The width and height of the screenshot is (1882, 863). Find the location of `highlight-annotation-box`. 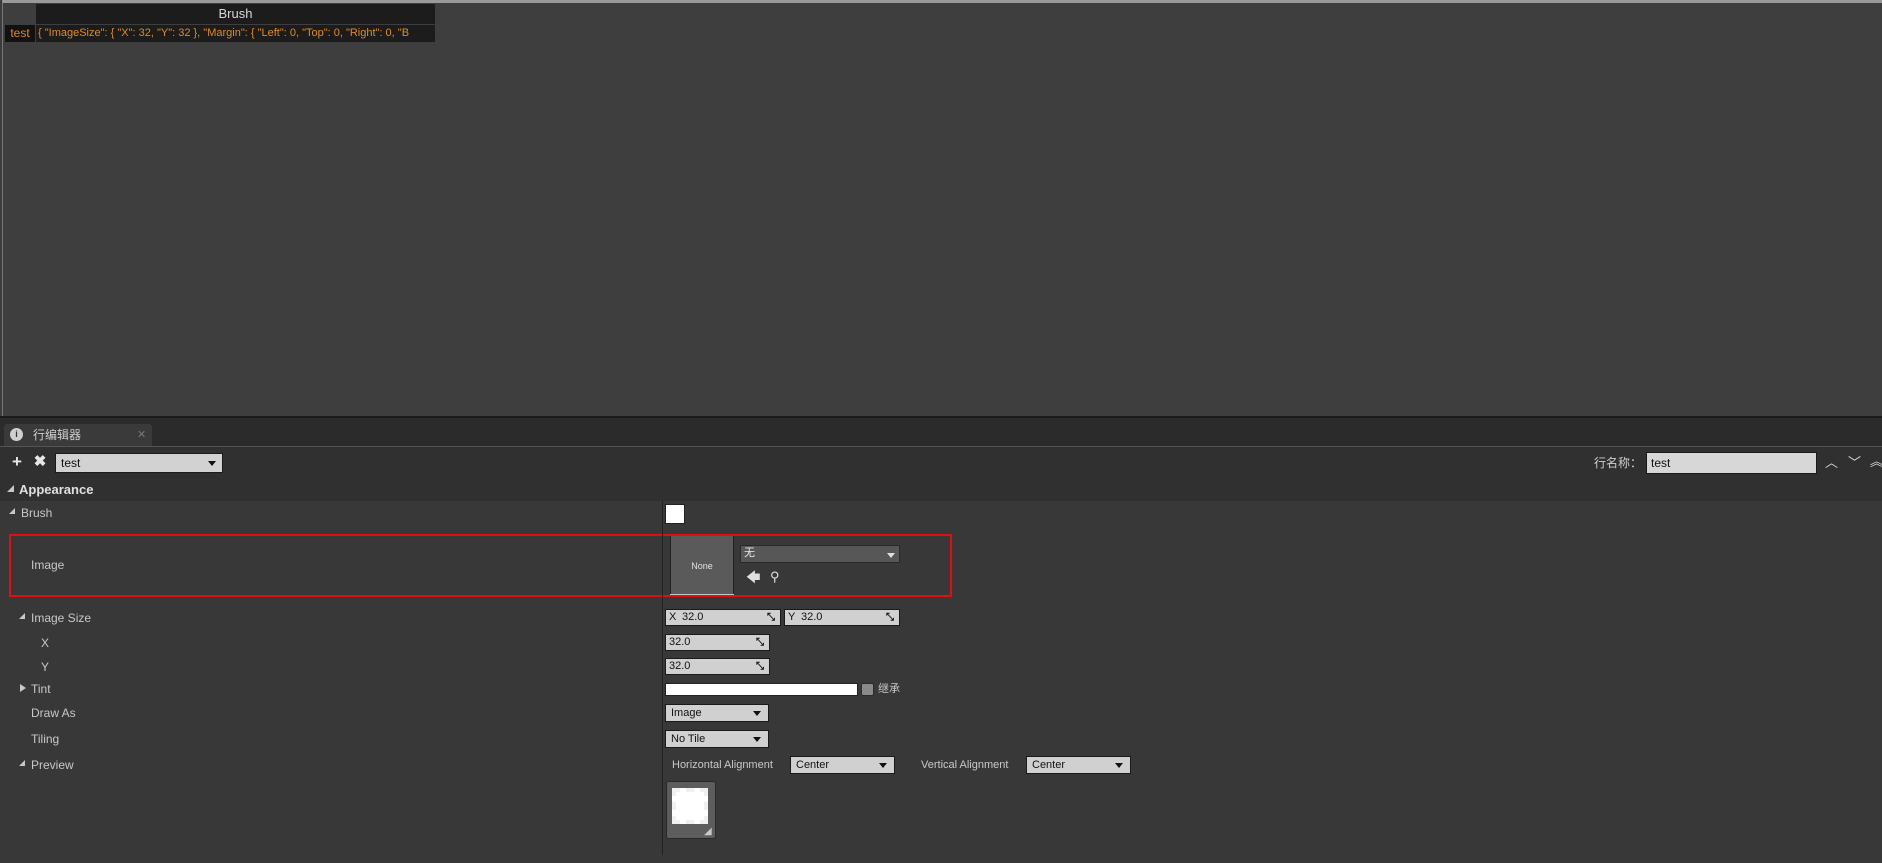

highlight-annotation-box is located at coordinates (480, 565).